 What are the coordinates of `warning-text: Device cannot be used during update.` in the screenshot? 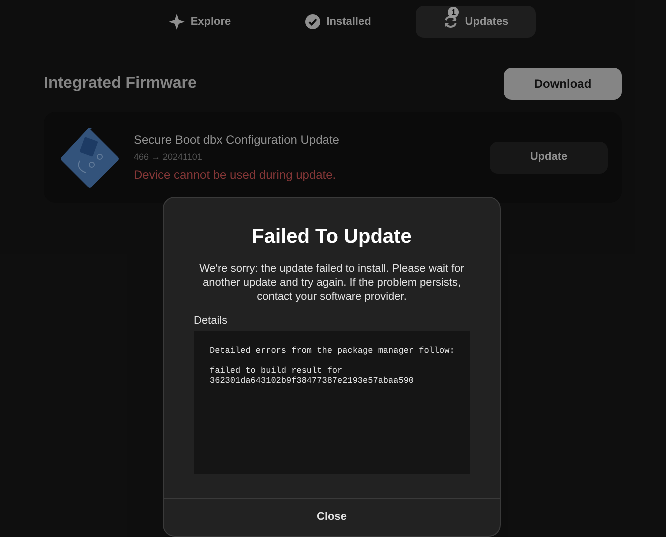 It's located at (236, 175).